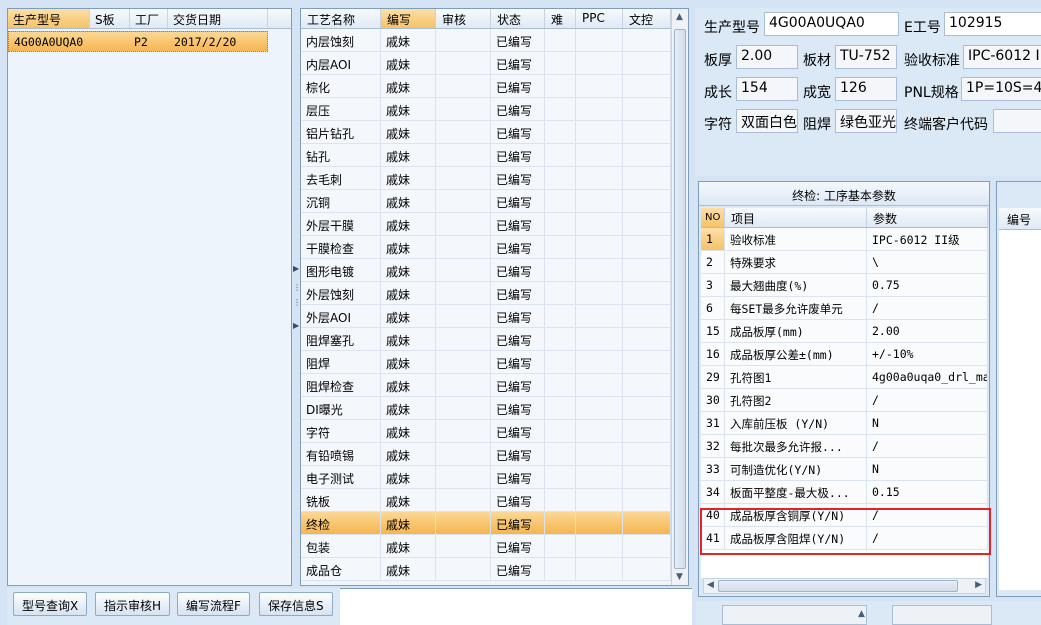 This screenshot has width=1041, height=625. I want to click on param-row: 3 最大翘曲度(%) 0.75, so click(844, 285).